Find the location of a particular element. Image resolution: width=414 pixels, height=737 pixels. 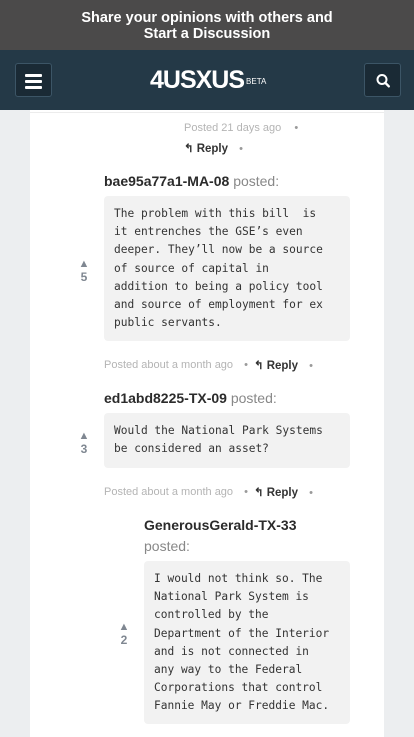

comment-author: GenerousGerald-TX-33 is located at coordinates (220, 525).